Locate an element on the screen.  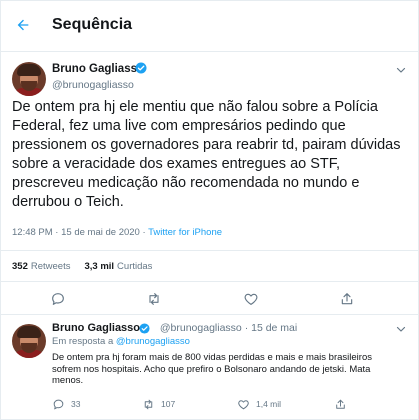
reply-date: · 15 de mai is located at coordinates (271, 328).